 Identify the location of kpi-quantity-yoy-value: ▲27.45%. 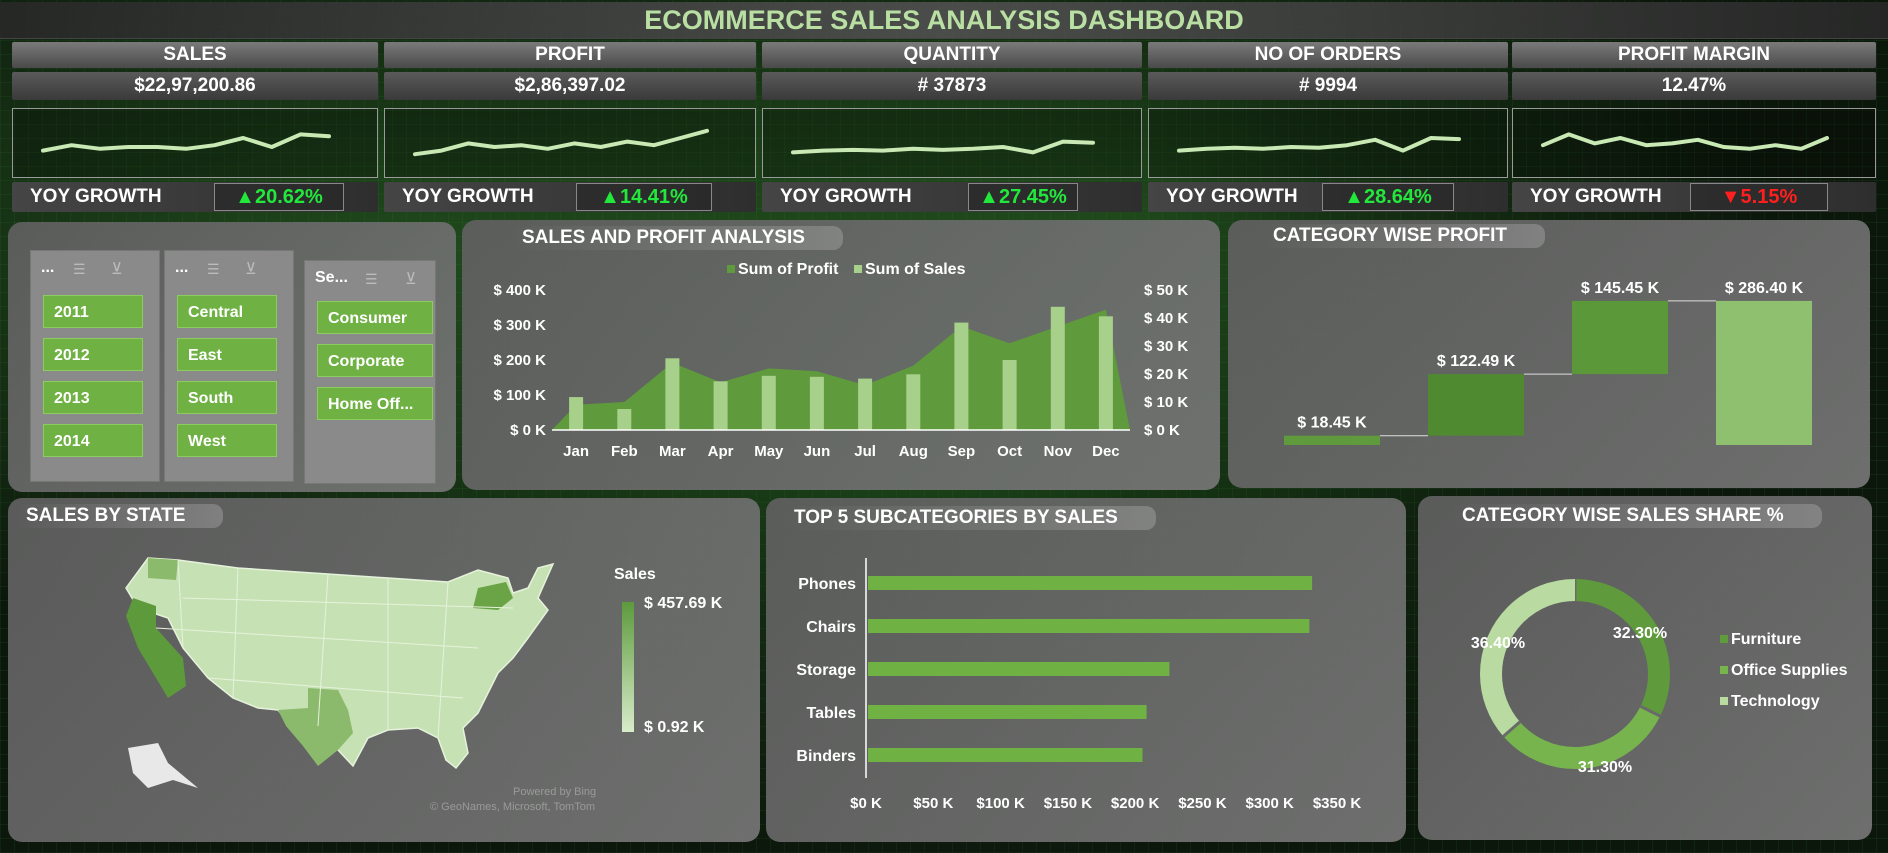
(1023, 197).